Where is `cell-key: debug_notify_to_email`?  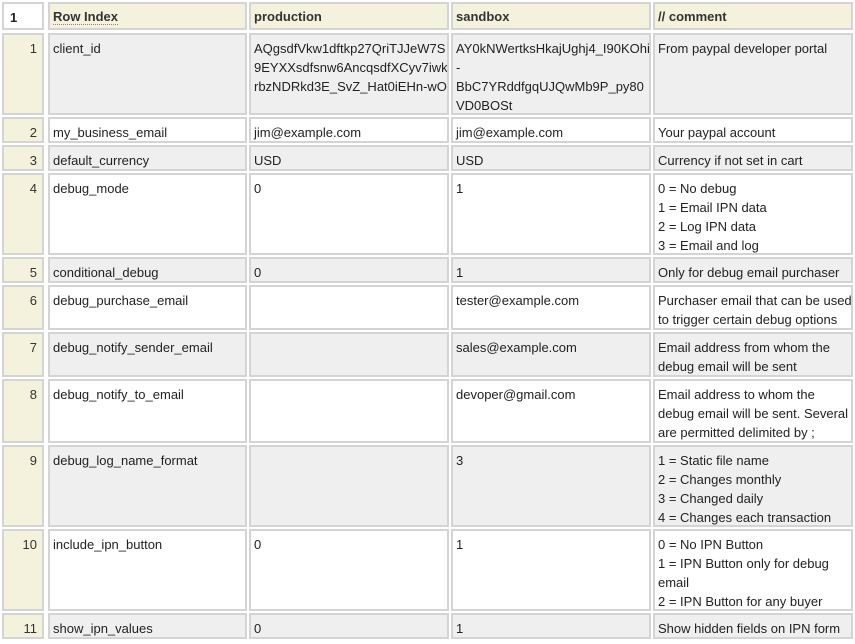 cell-key: debug_notify_to_email is located at coordinates (147, 411).